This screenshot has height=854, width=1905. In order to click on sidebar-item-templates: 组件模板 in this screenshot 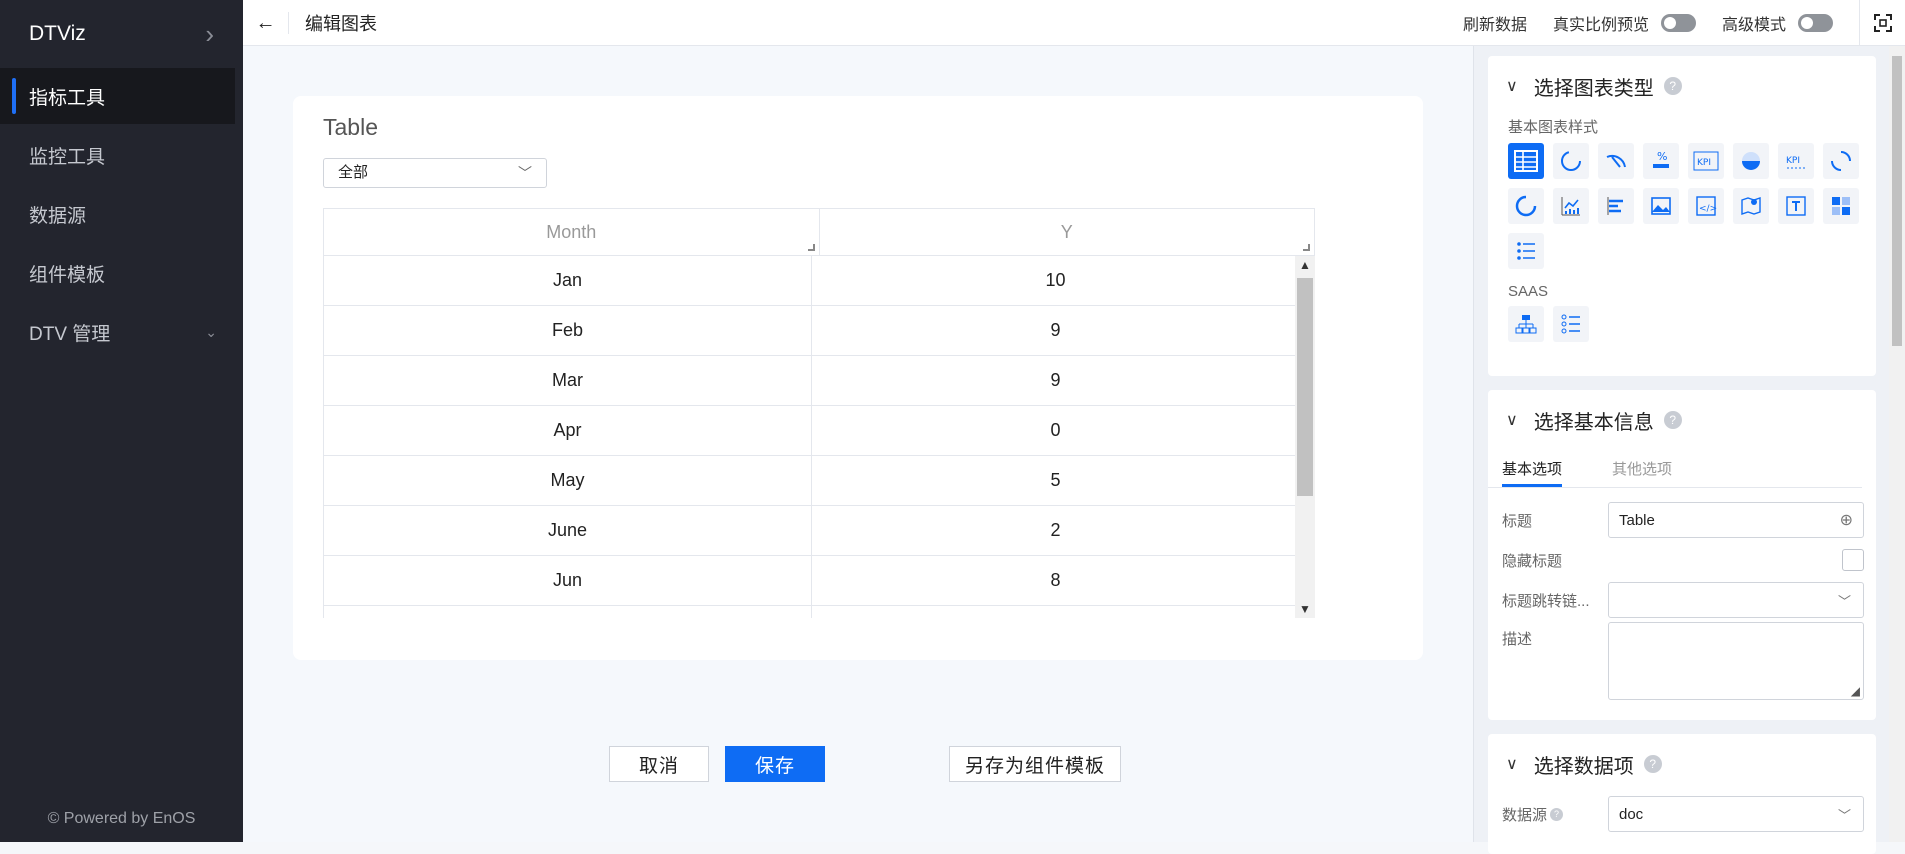, I will do `click(121, 273)`.